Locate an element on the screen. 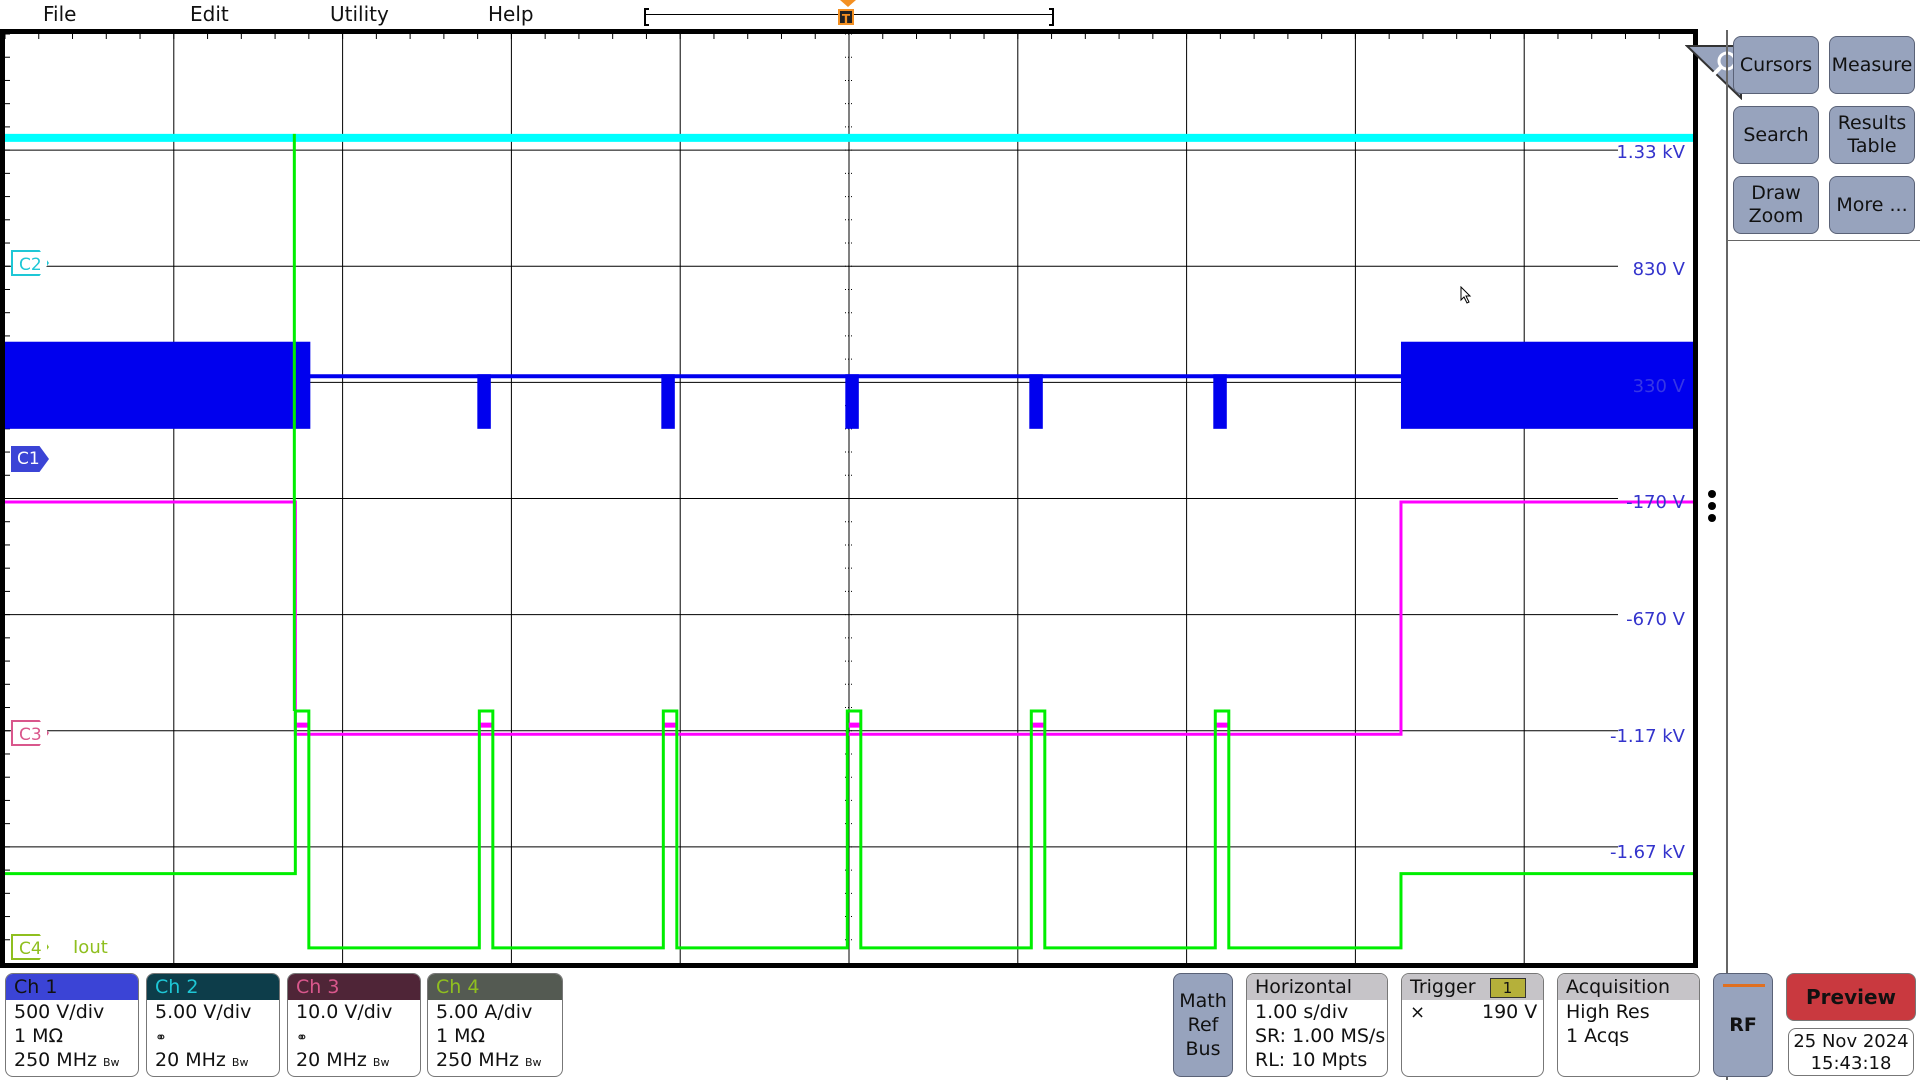 The image size is (1920, 1080). trigger-level: 190 V is located at coordinates (1510, 1012).